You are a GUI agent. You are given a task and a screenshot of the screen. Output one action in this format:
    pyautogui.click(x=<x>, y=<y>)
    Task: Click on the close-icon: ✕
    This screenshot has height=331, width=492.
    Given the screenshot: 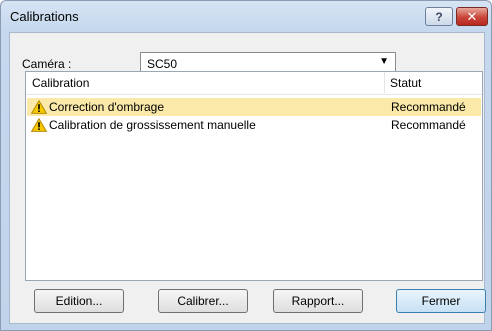 What is the action you would take?
    pyautogui.click(x=472, y=16)
    